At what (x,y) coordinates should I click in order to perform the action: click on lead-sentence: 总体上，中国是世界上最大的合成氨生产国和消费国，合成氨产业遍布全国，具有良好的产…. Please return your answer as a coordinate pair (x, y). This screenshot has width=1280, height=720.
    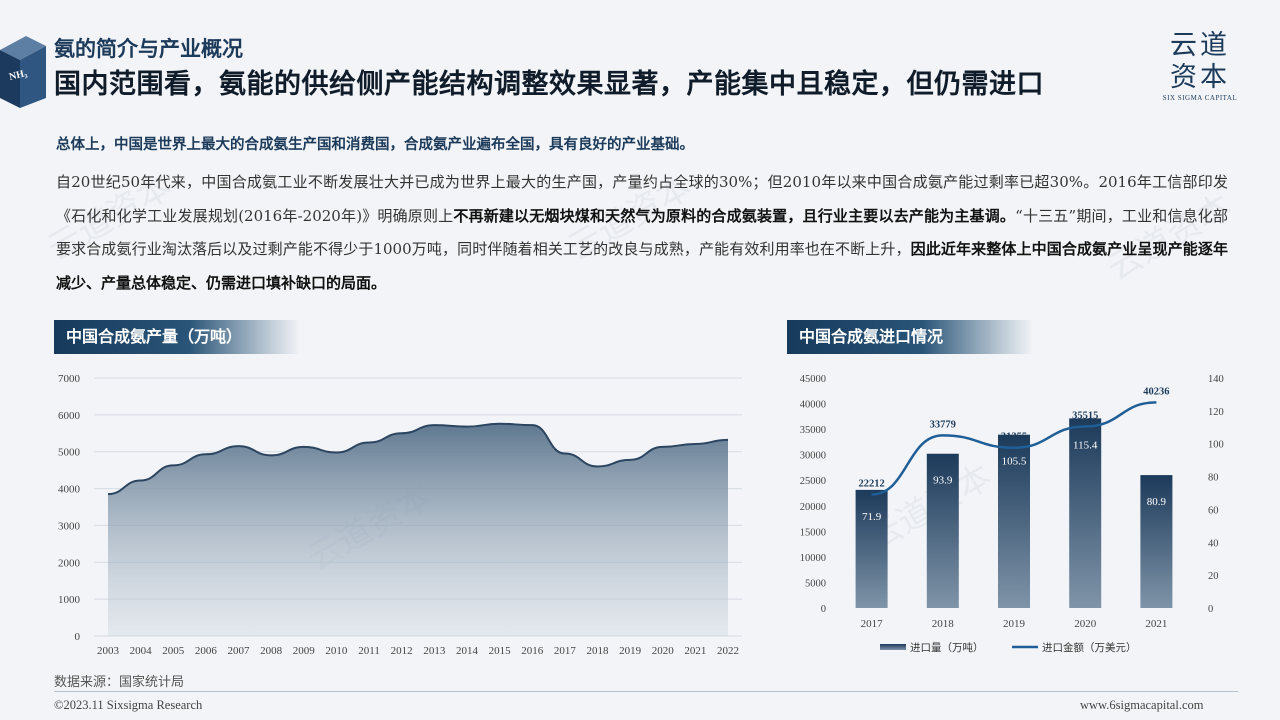
    Looking at the image, I should click on (375, 144).